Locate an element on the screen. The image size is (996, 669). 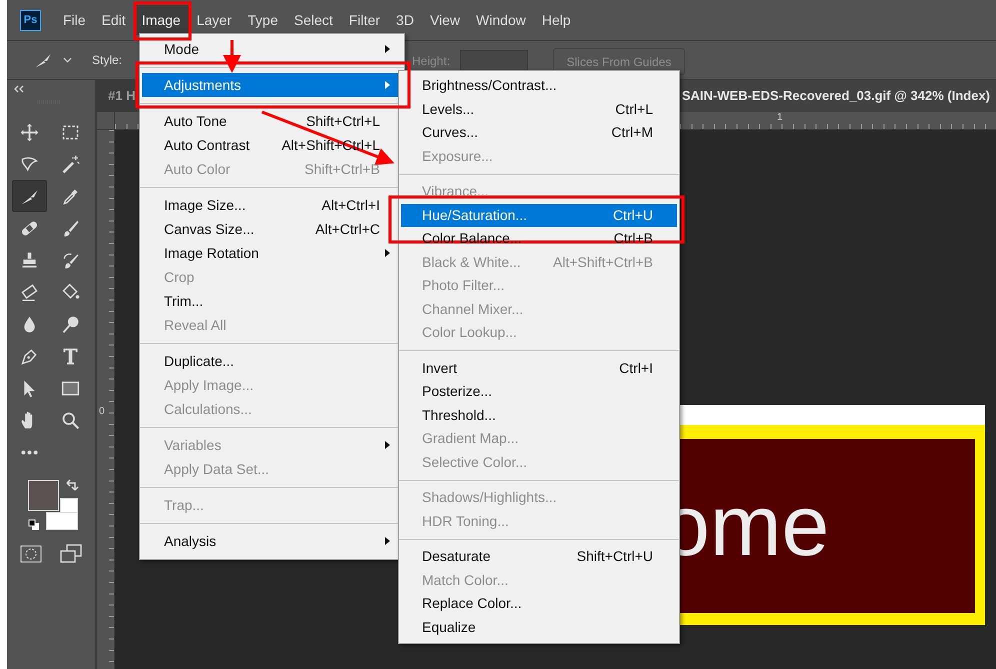
caret-icon is located at coordinates (67, 60).